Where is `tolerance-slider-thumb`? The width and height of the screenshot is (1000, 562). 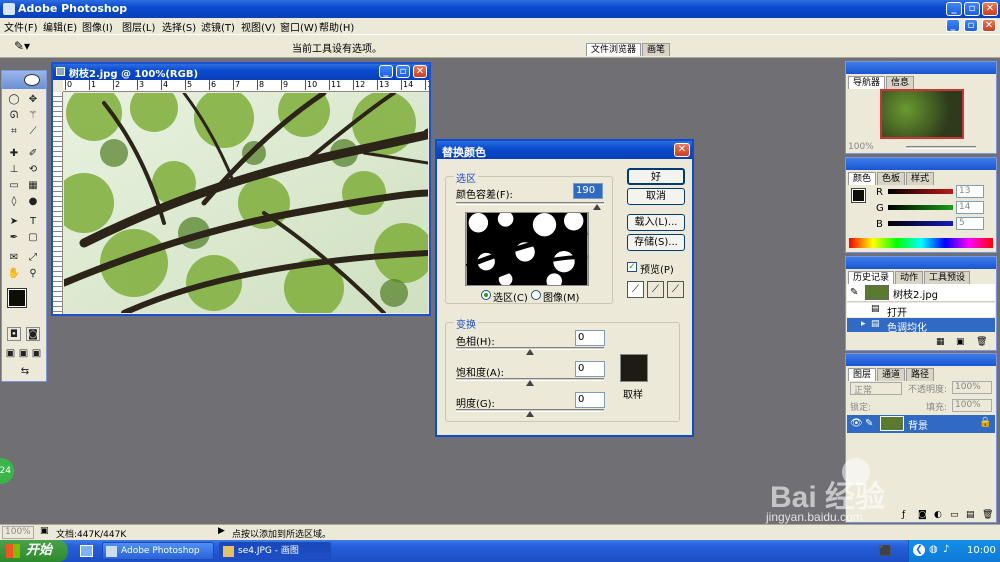
tolerance-slider-thumb is located at coordinates (596, 207).